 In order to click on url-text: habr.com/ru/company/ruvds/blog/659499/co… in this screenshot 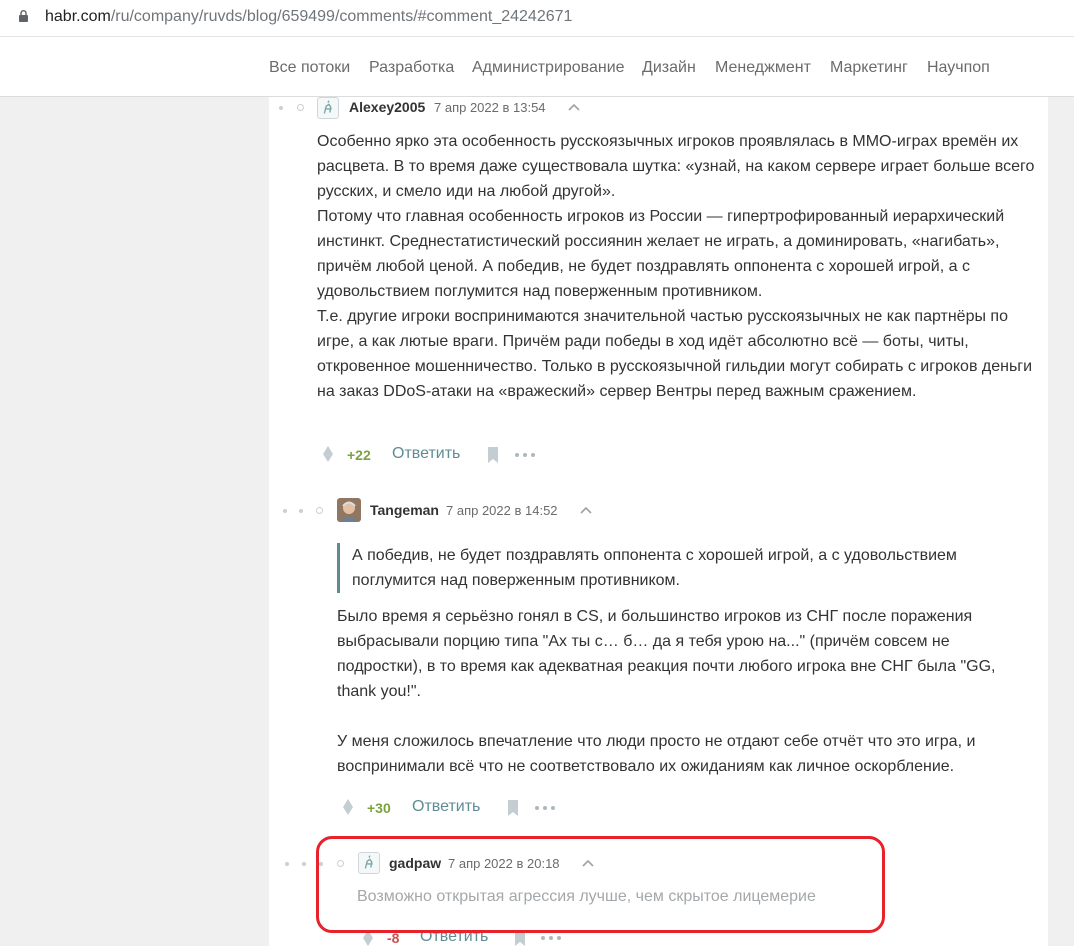, I will do `click(308, 17)`.